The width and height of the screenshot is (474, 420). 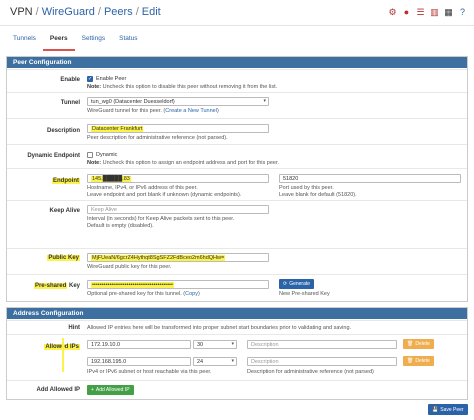 I want to click on port-help-2: Leave blank for default (51820)., so click(x=318, y=195).